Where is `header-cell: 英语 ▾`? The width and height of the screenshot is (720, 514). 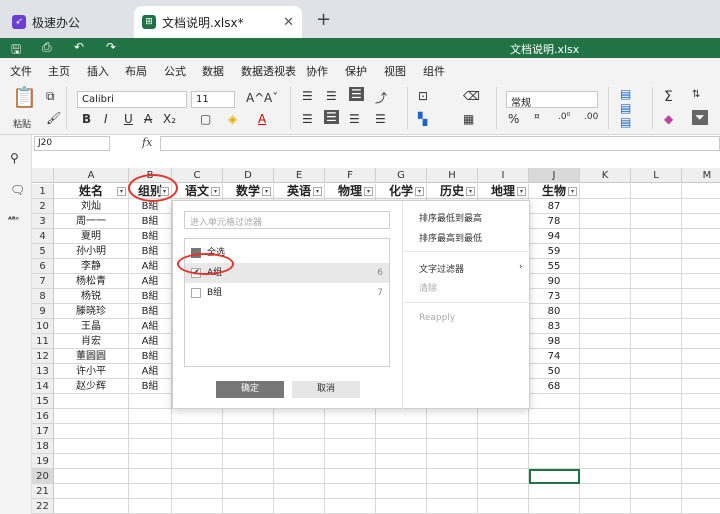 header-cell: 英语 ▾ is located at coordinates (299, 191).